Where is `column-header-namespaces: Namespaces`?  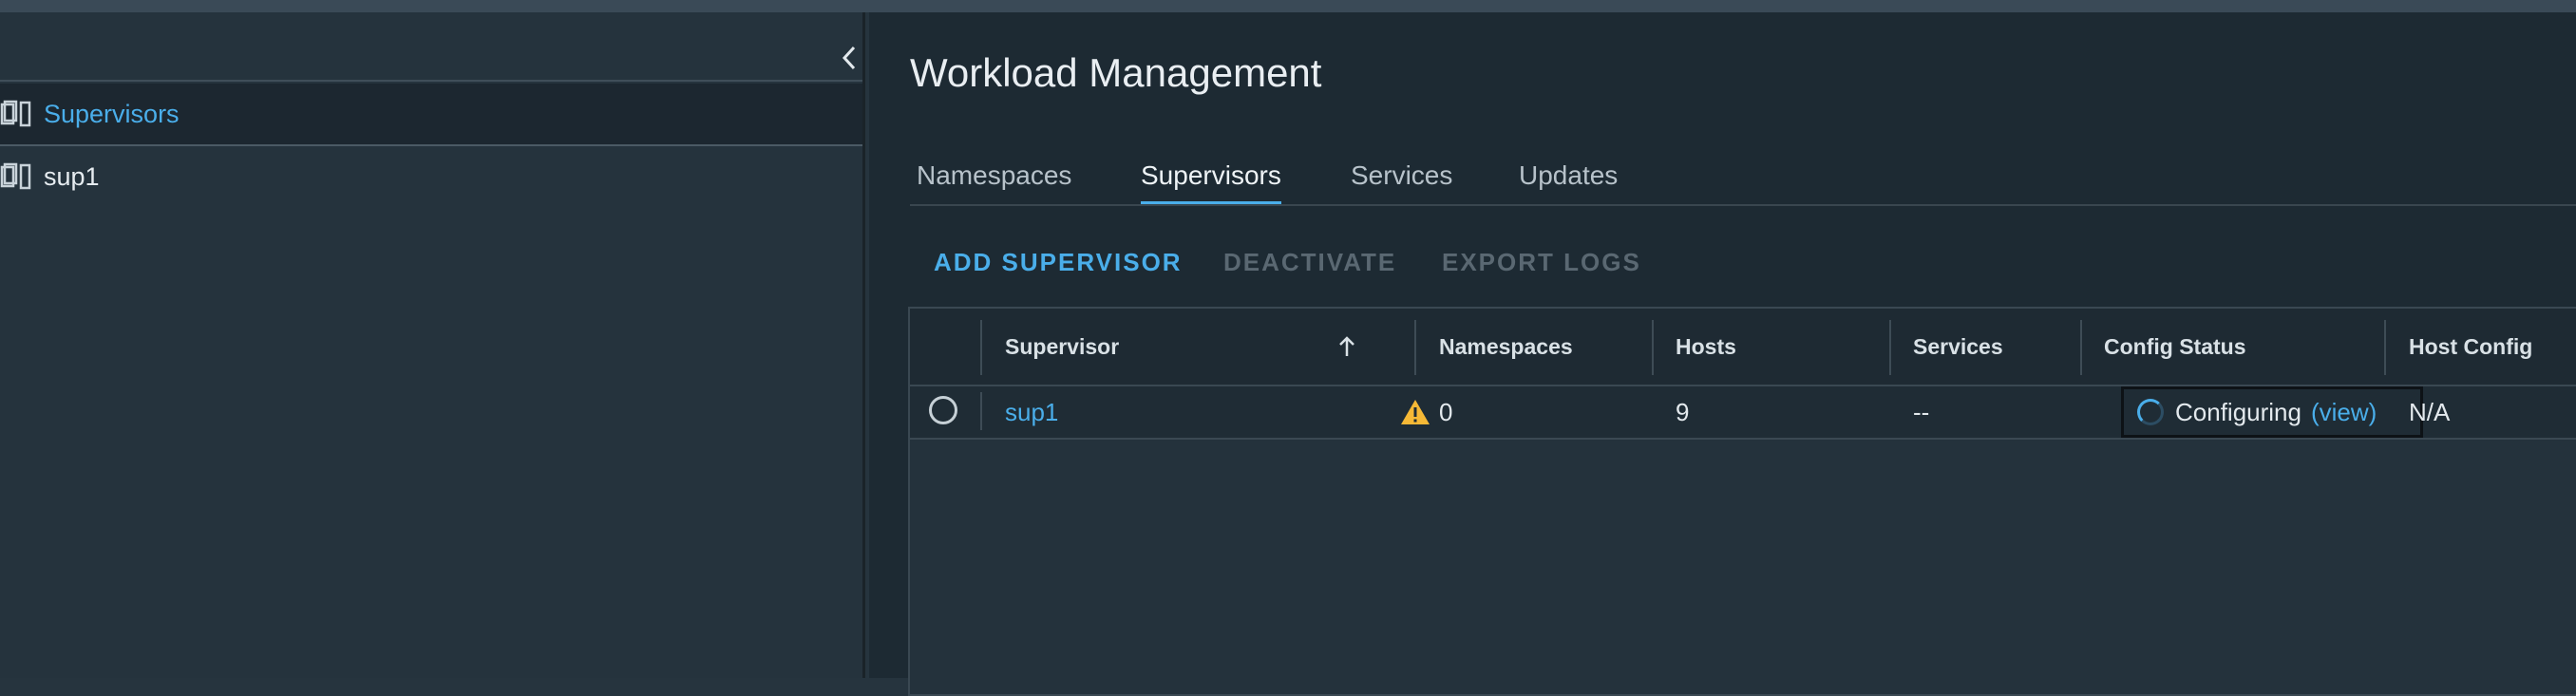
column-header-namespaces: Namespaces is located at coordinates (1506, 347).